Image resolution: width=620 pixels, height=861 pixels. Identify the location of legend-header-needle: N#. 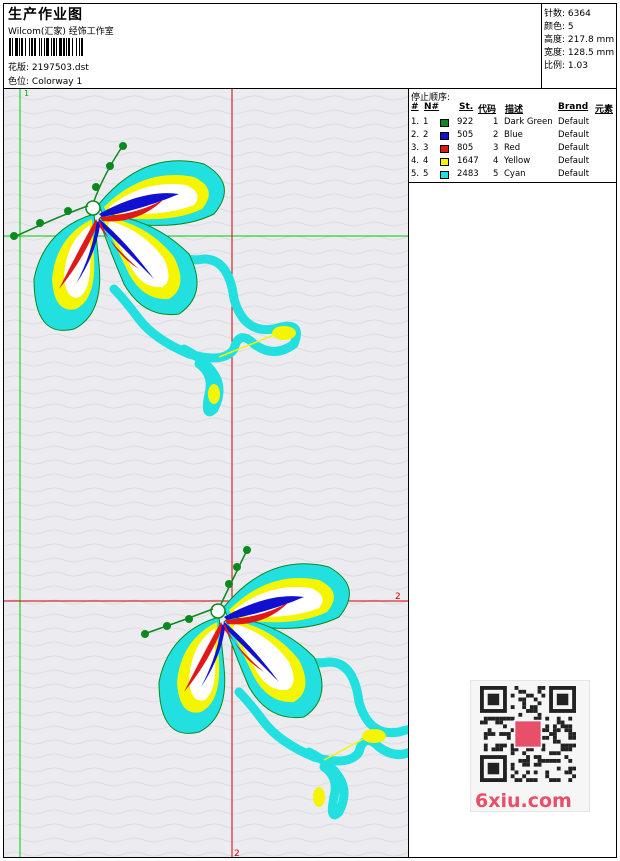
(432, 107).